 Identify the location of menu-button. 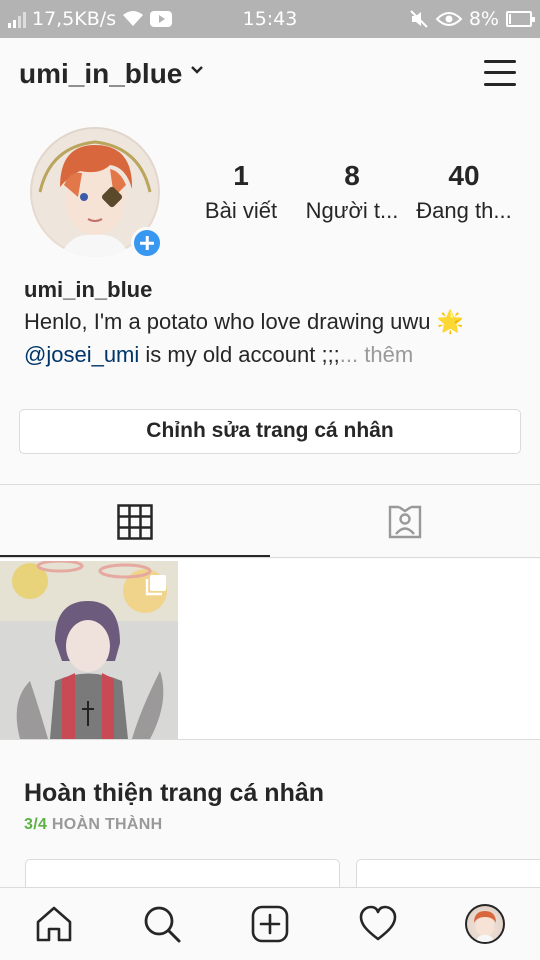
(501, 73).